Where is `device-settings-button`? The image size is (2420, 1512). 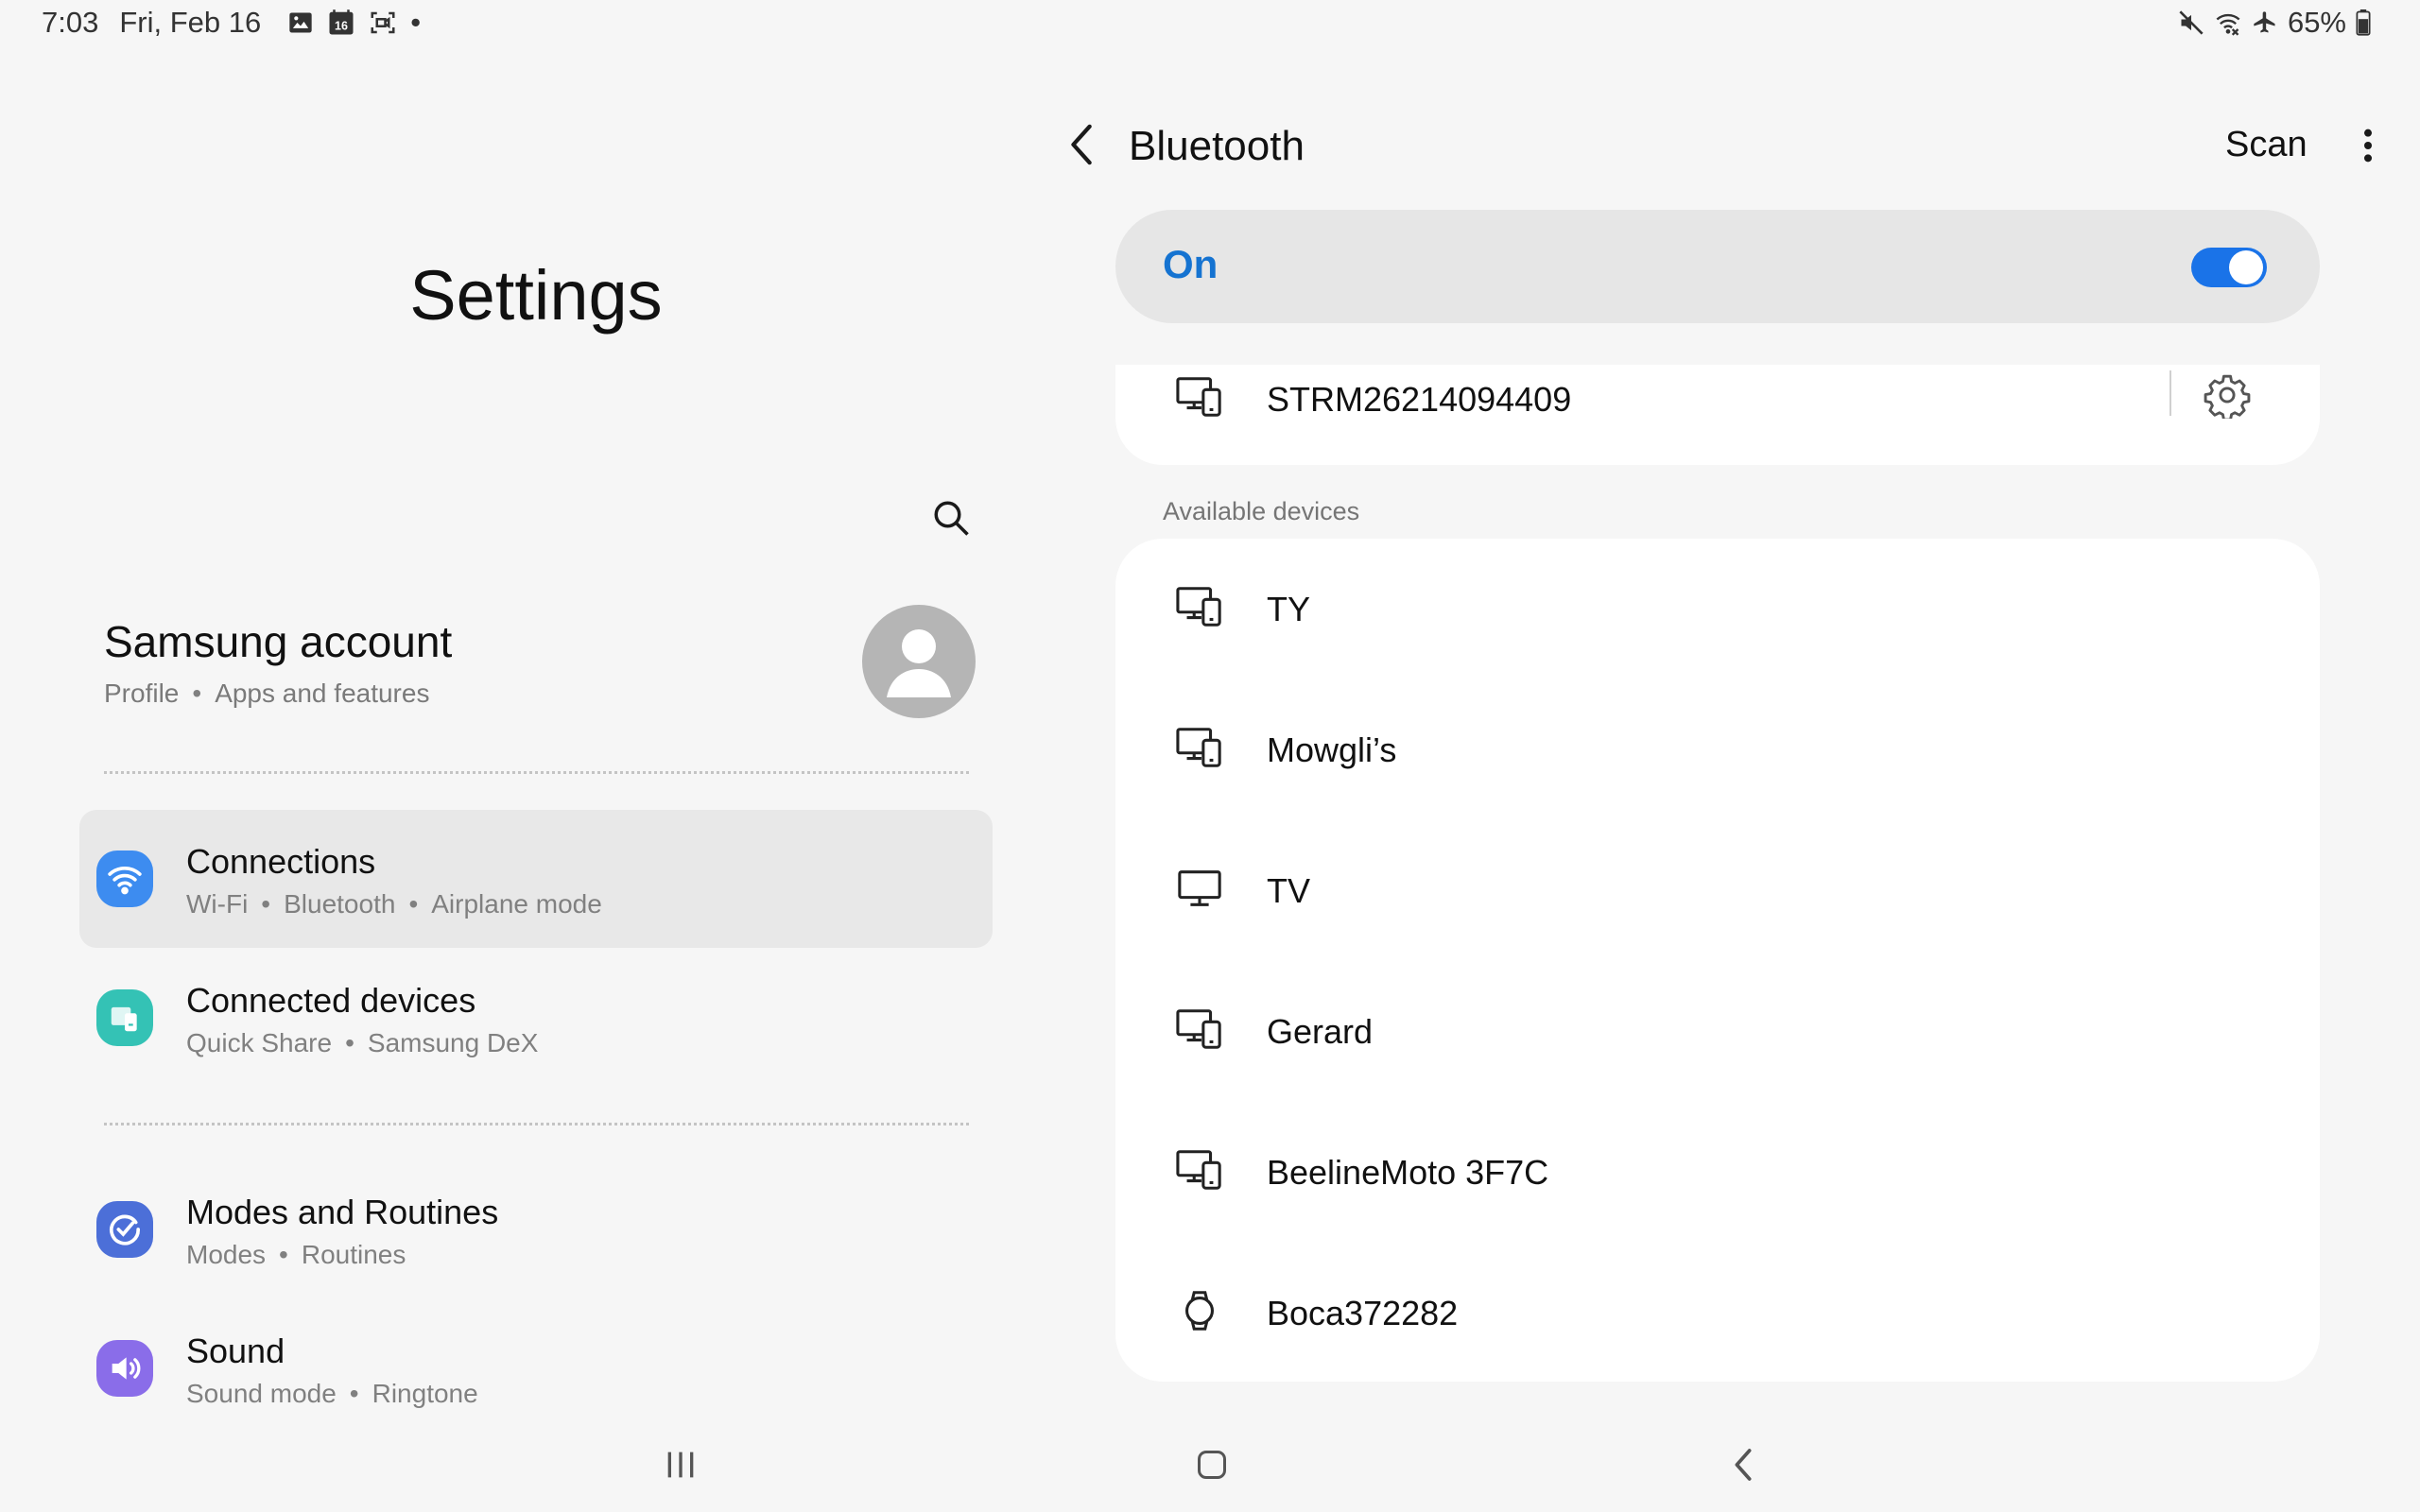
device-settings-button is located at coordinates (2227, 395).